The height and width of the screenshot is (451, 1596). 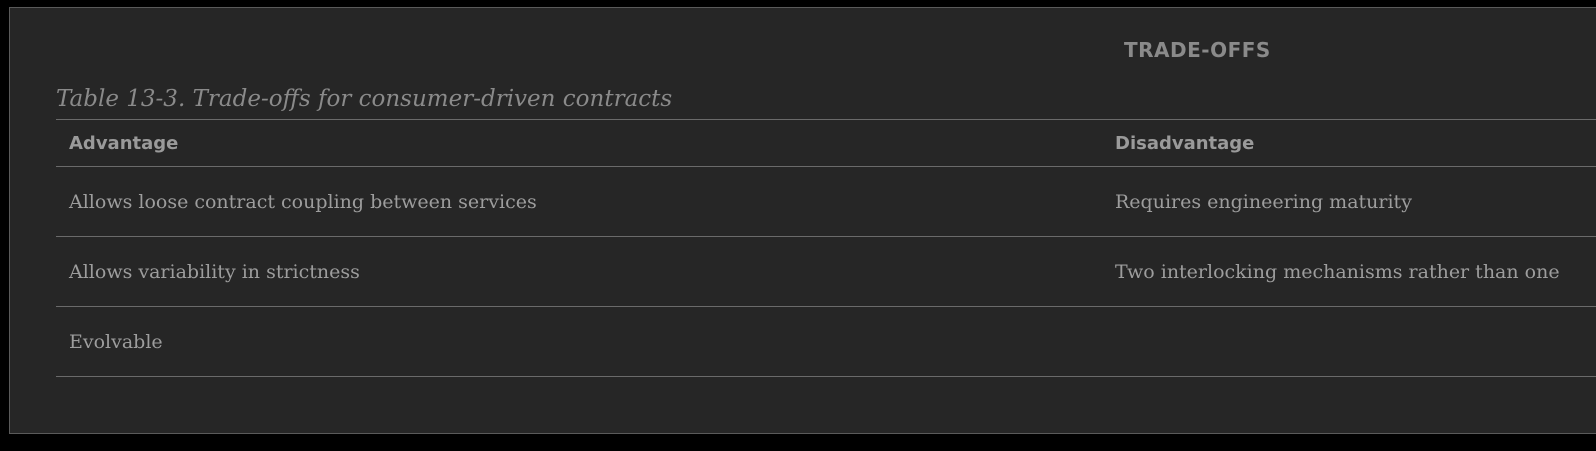 What do you see at coordinates (1349, 341) in the screenshot?
I see `disadvantage-cell` at bounding box center [1349, 341].